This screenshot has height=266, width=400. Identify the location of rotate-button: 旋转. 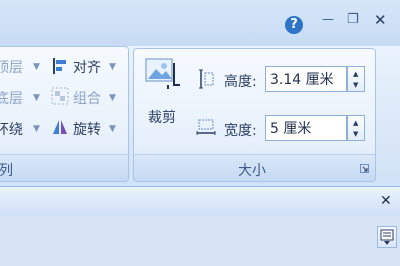
(87, 129).